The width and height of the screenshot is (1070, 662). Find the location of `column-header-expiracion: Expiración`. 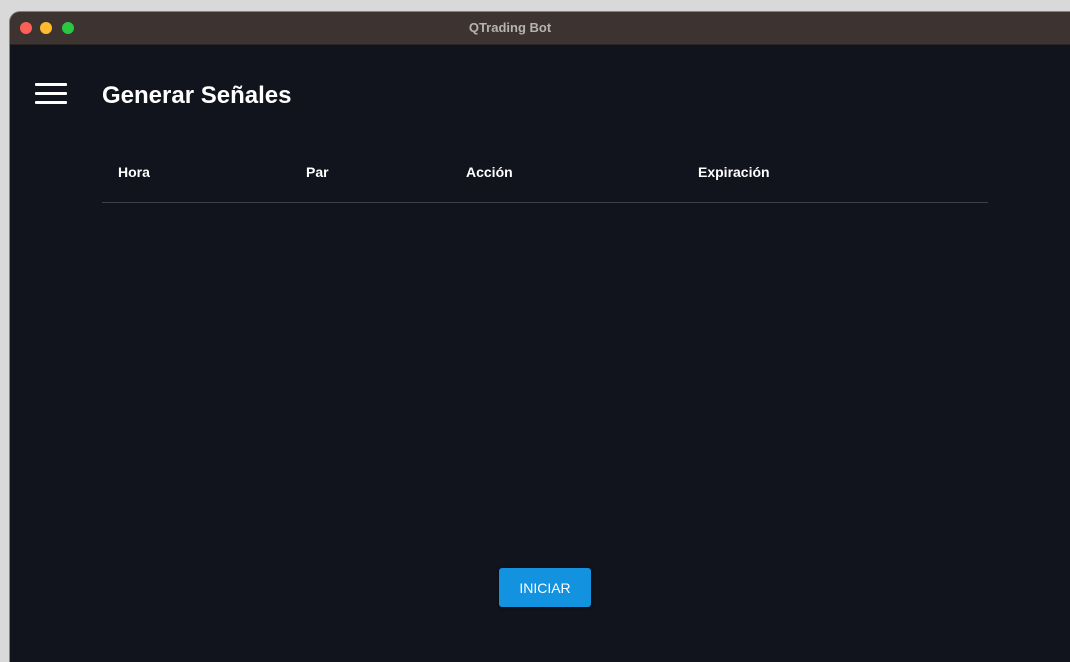

column-header-expiracion: Expiración is located at coordinates (734, 172).